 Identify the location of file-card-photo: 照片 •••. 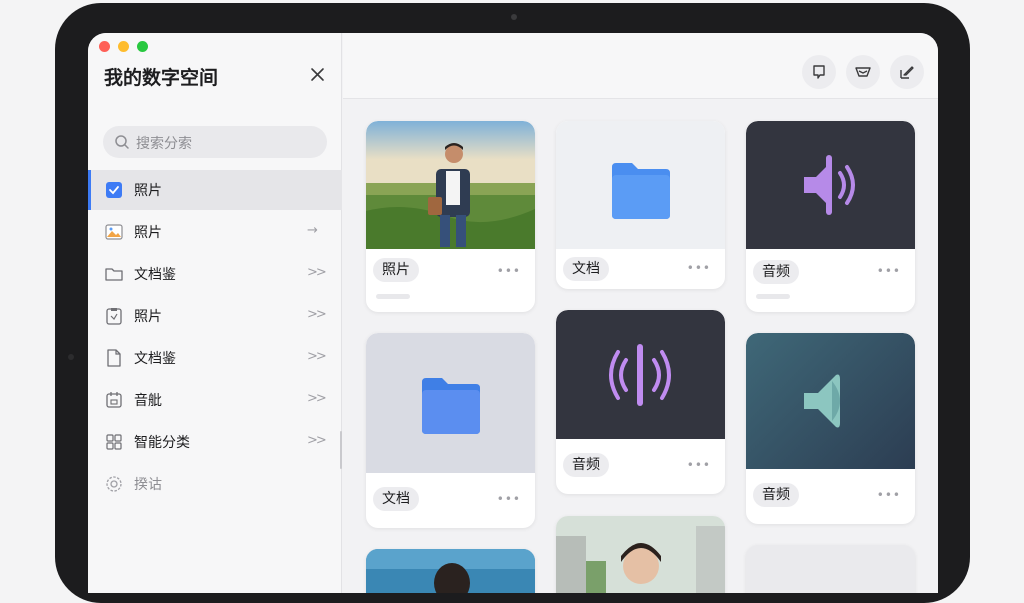
(450, 216).